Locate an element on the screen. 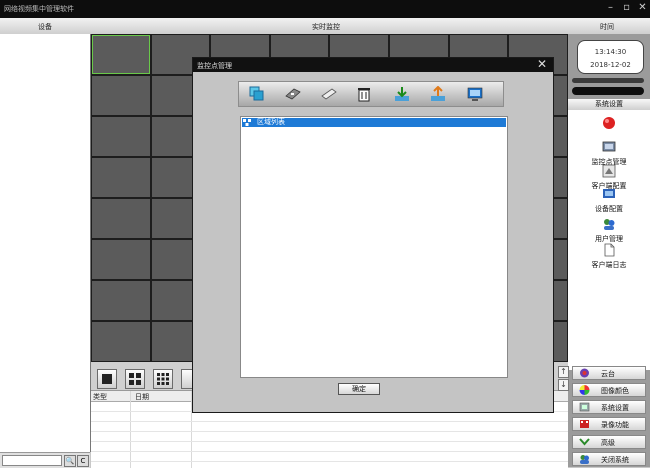 This screenshot has height=468, width=650. monitor-icon is located at coordinates (475, 94).